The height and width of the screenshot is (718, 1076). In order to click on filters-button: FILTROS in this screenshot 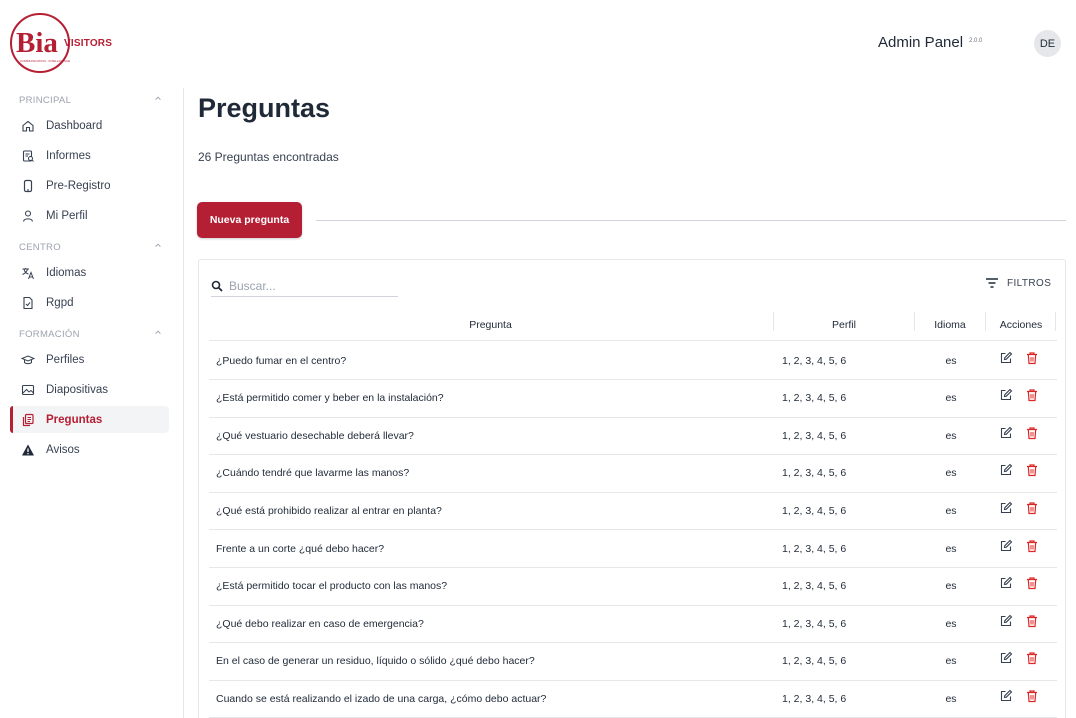, I will do `click(1018, 283)`.